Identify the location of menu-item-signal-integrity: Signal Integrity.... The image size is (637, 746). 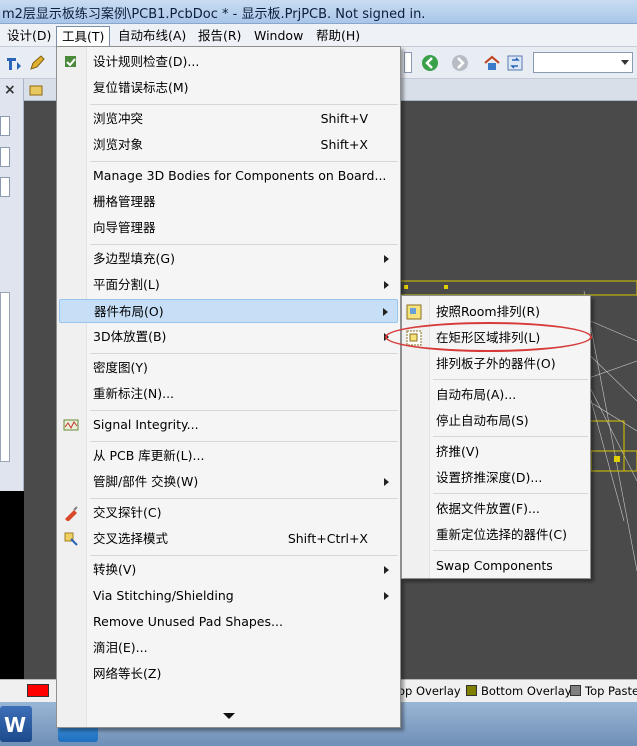
(228, 425).